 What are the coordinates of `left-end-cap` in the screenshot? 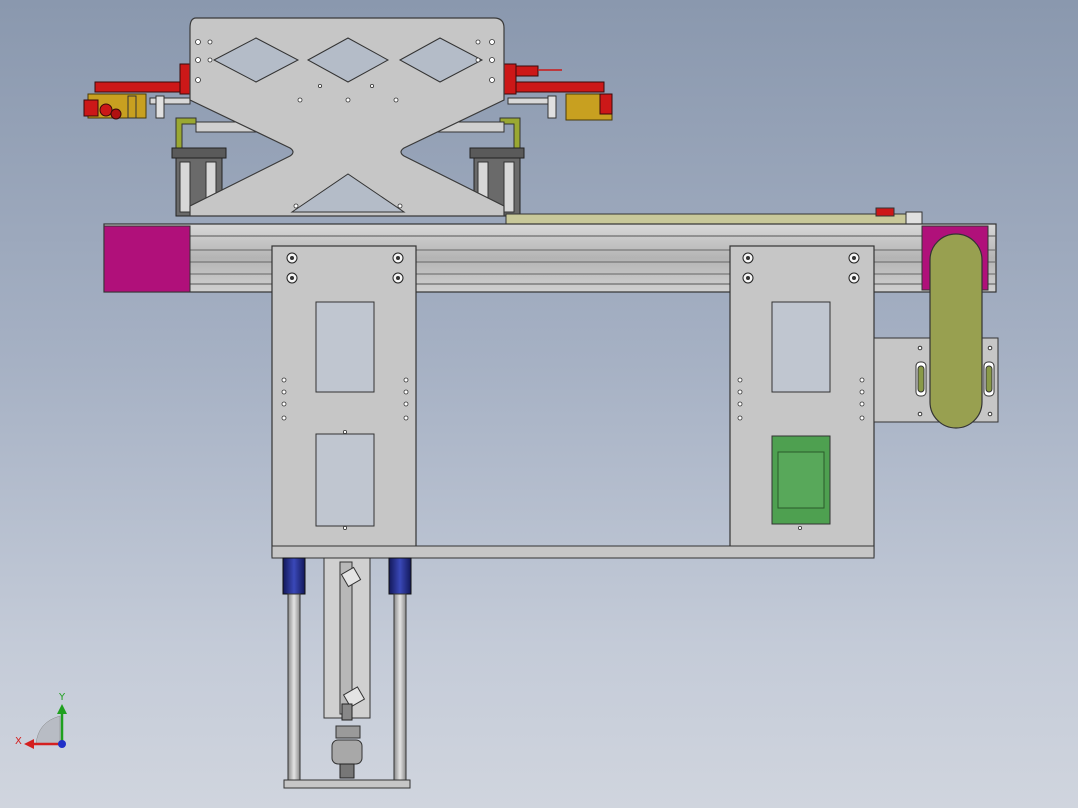 It's located at (147, 259).